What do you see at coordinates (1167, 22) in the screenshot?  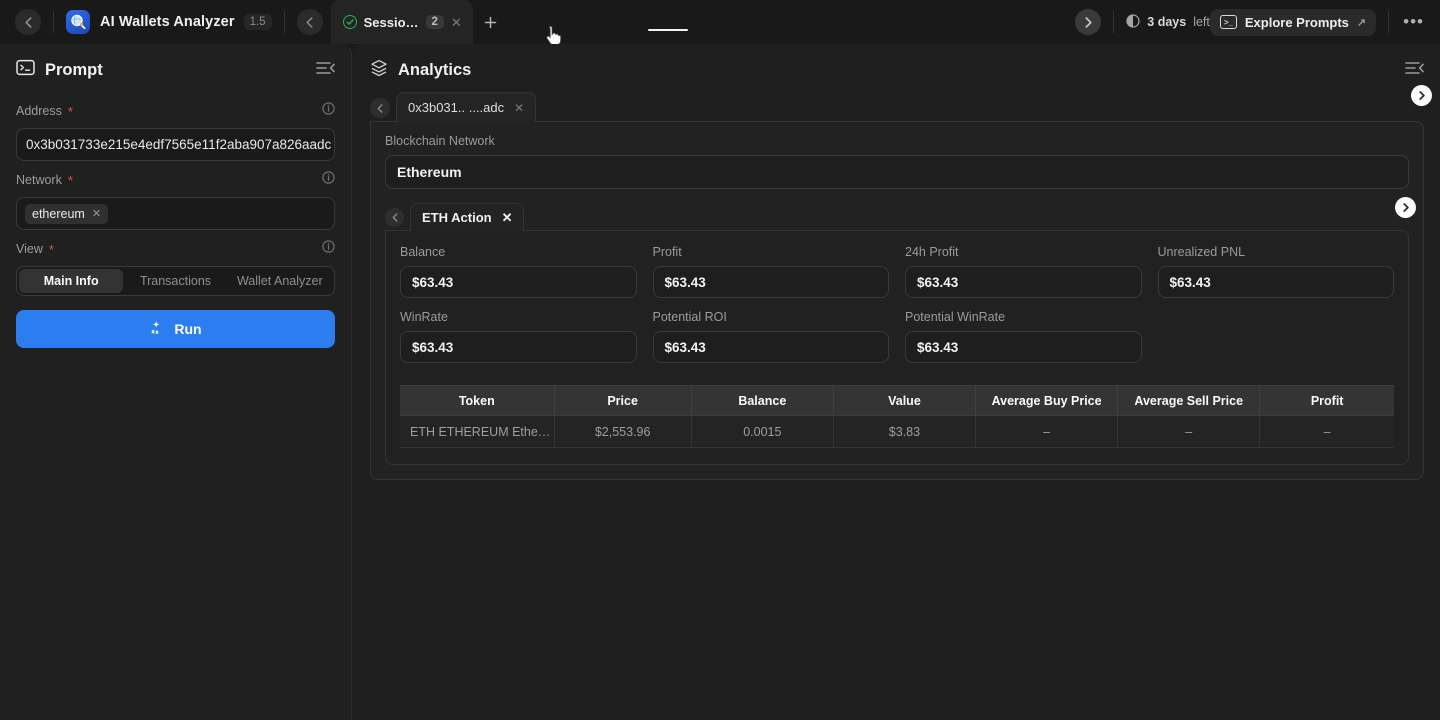 I see `days-value: 3 days` at bounding box center [1167, 22].